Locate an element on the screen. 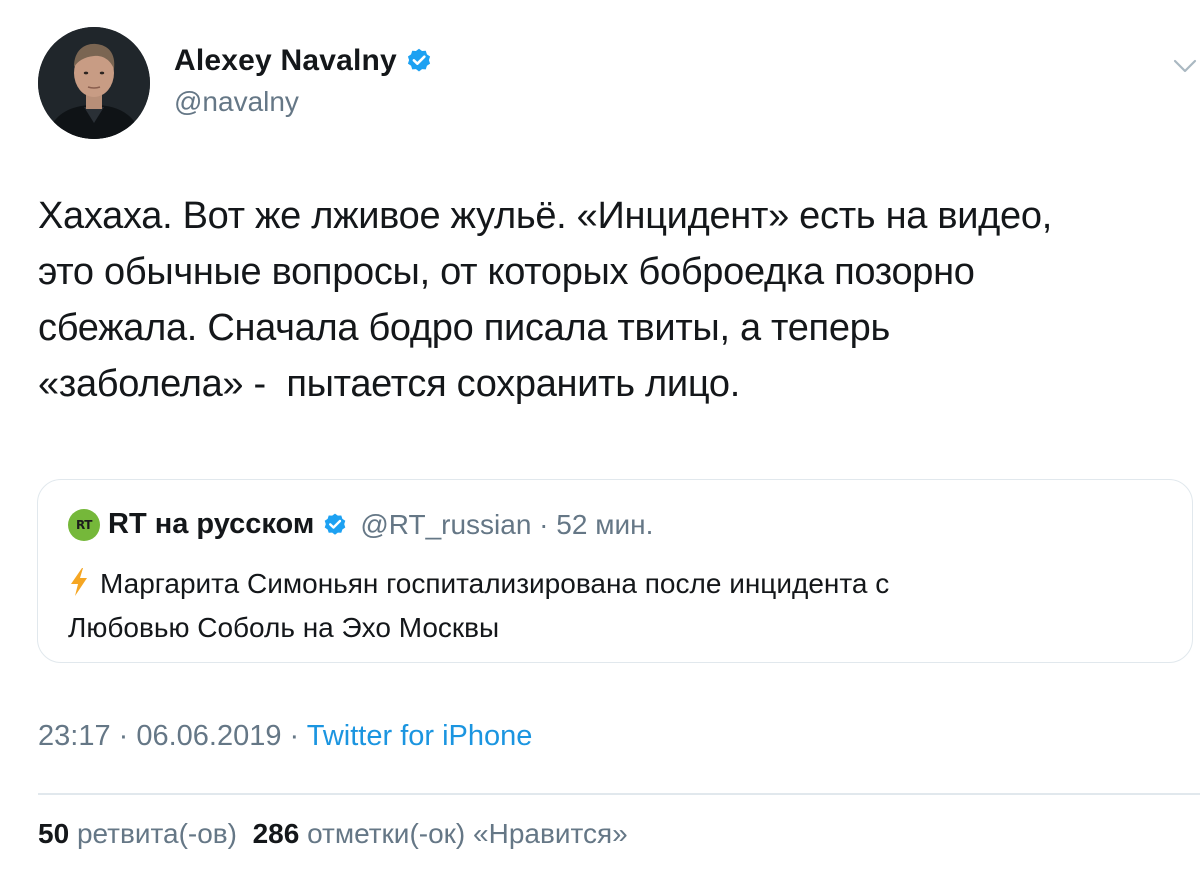 This screenshot has height=878, width=1200. retweets-label: ретвита(-ов) is located at coordinates (156, 833).